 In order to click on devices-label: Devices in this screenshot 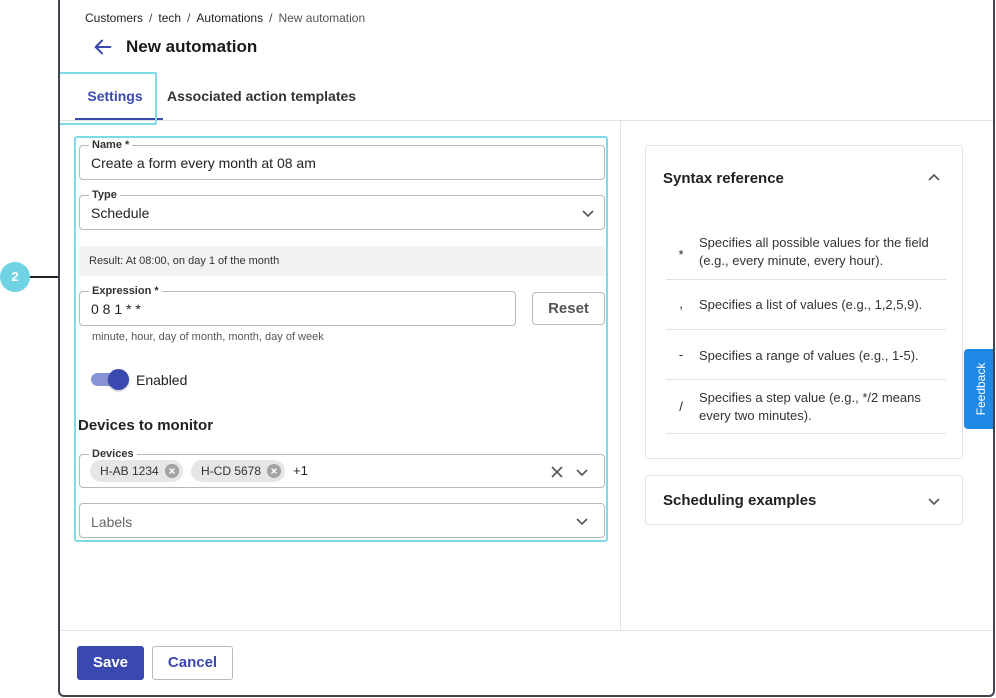, I will do `click(113, 454)`.